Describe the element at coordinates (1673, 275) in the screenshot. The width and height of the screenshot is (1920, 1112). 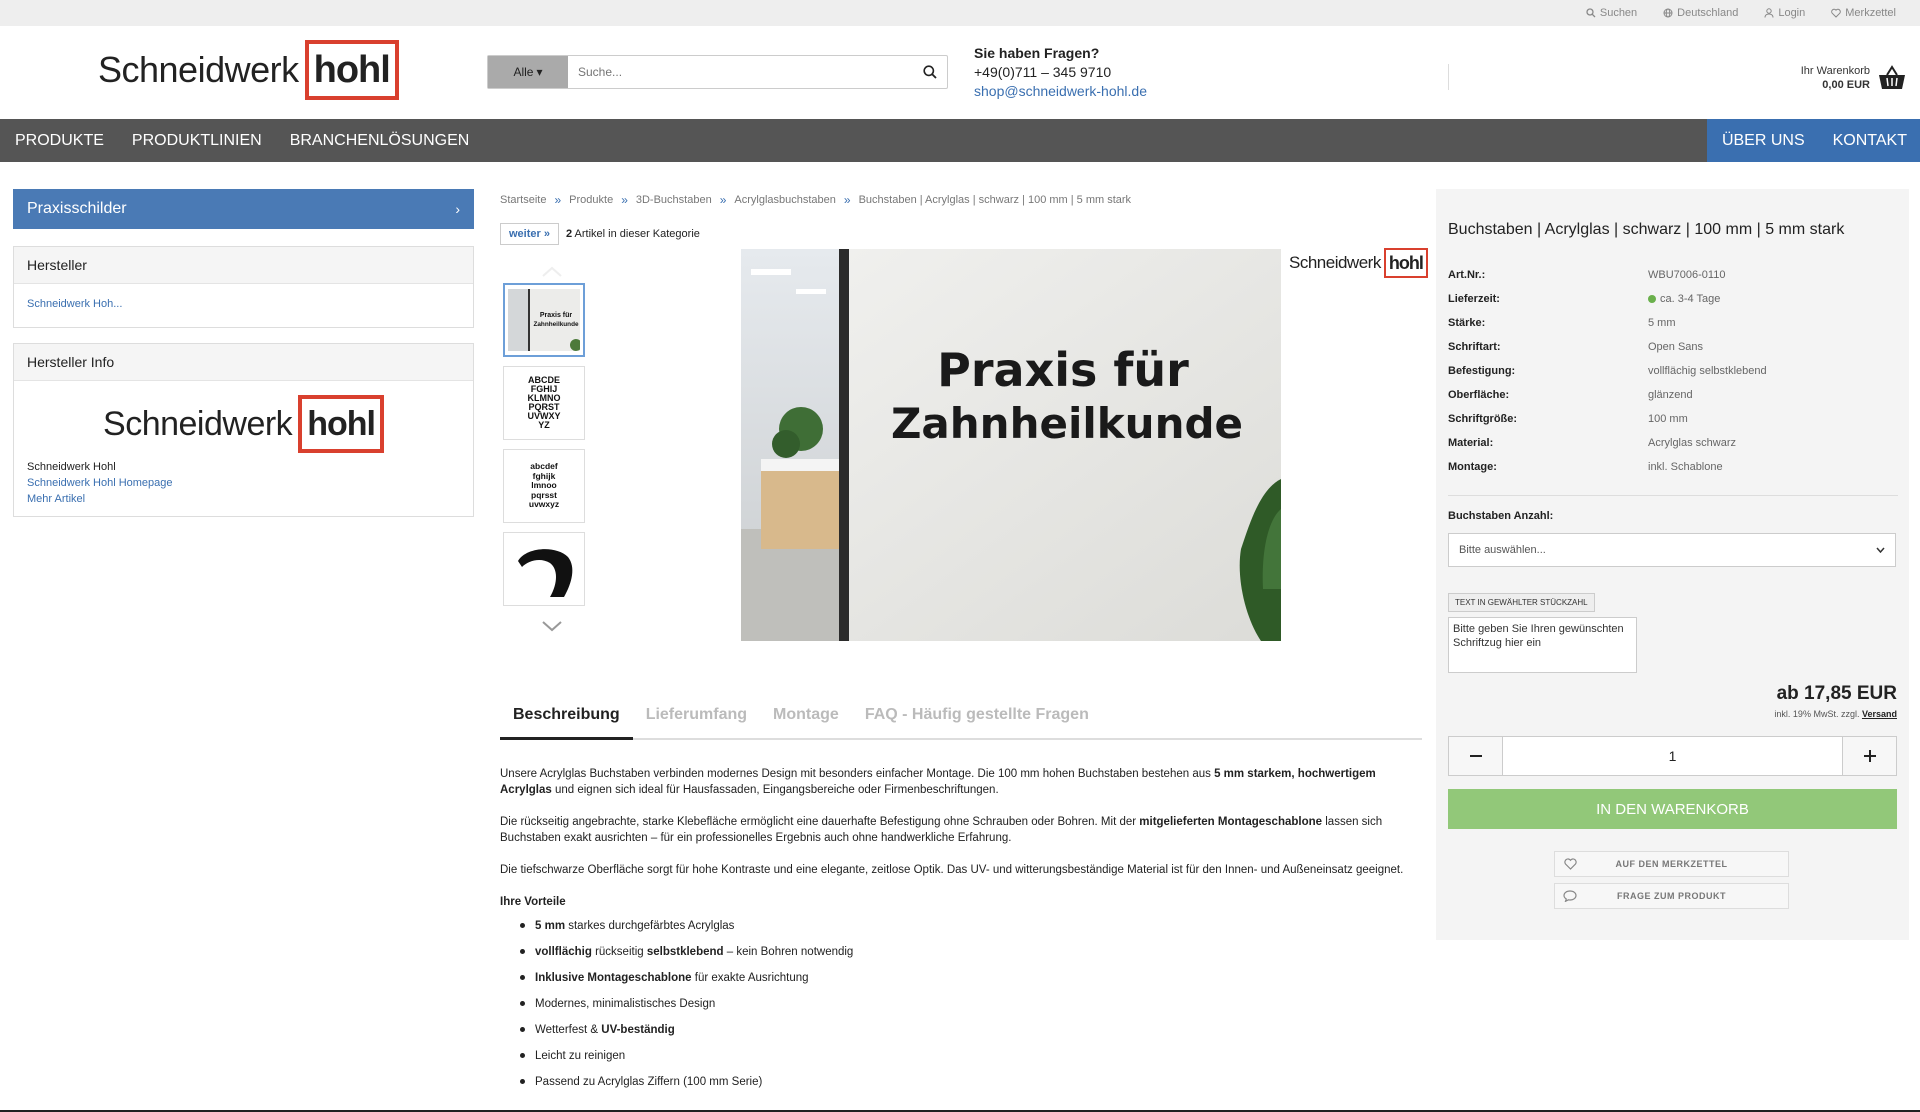
I see `property-row: Art.Nr.: WBU7006-0110` at that location.